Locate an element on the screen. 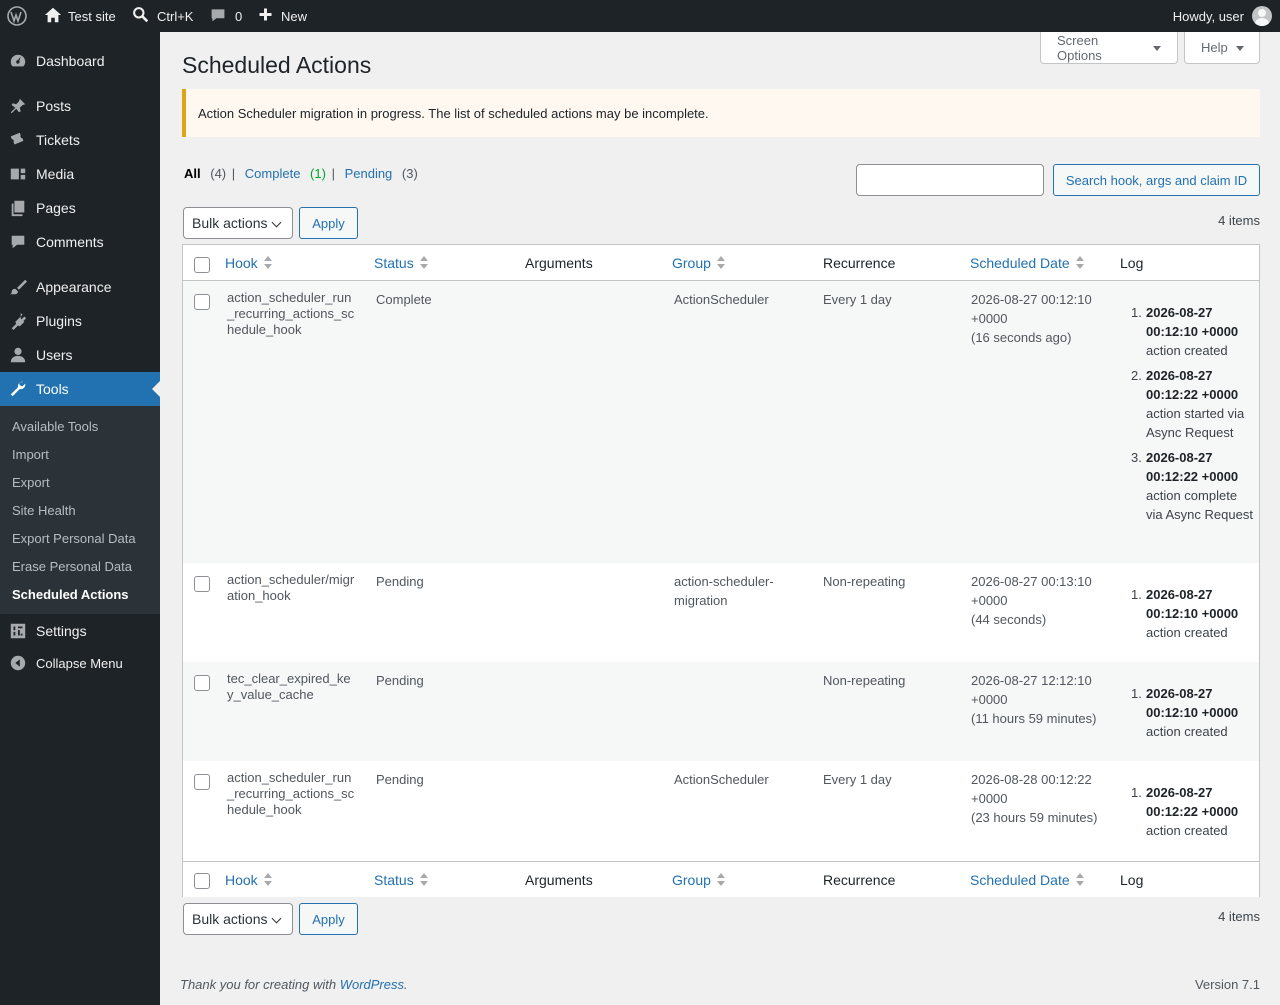 This screenshot has height=1005, width=1280. column-recurrence: Recurrence is located at coordinates (859, 880).